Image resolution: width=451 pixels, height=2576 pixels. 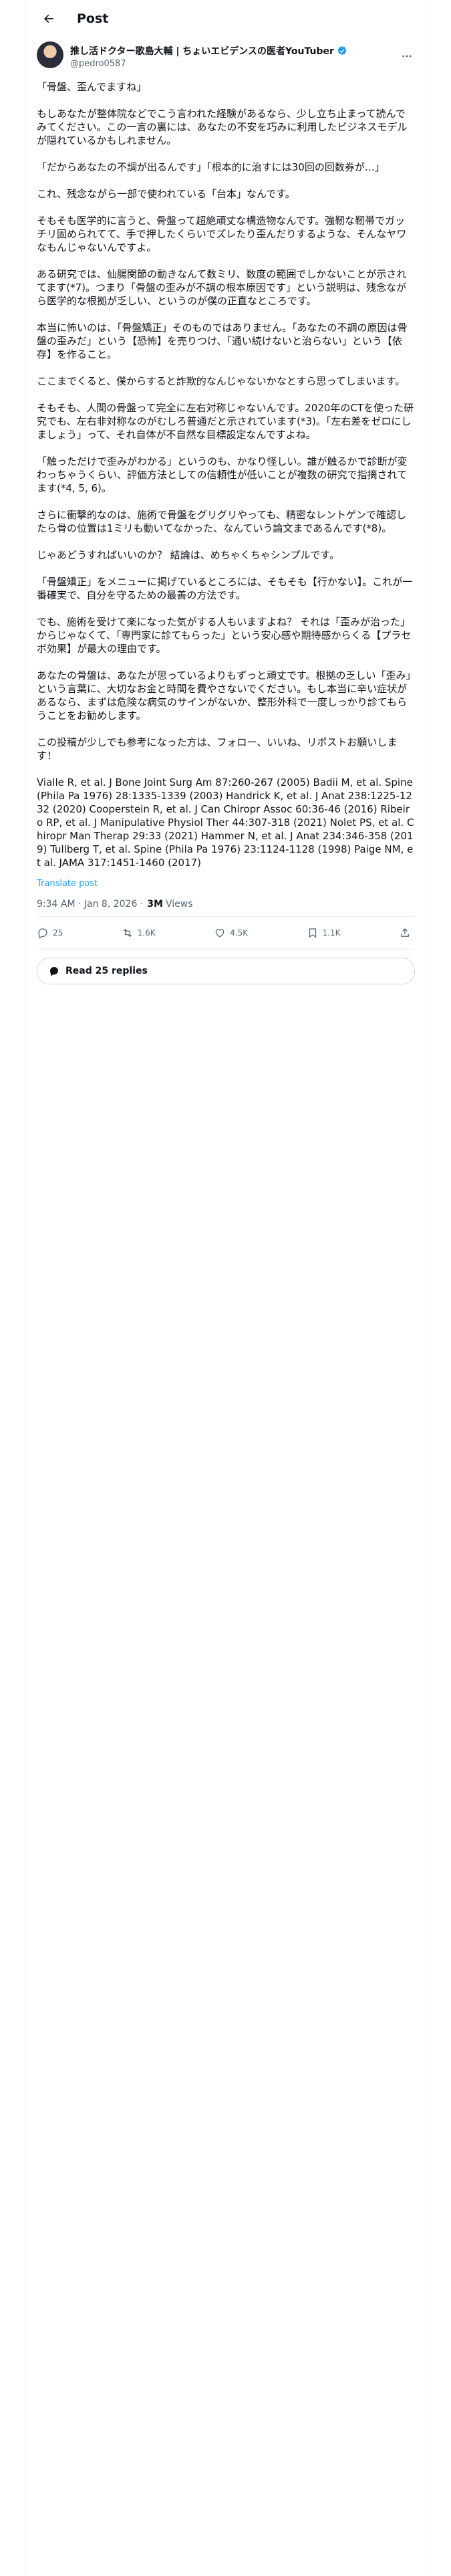 What do you see at coordinates (50, 933) in the screenshot?
I see `reply-button: 25` at bounding box center [50, 933].